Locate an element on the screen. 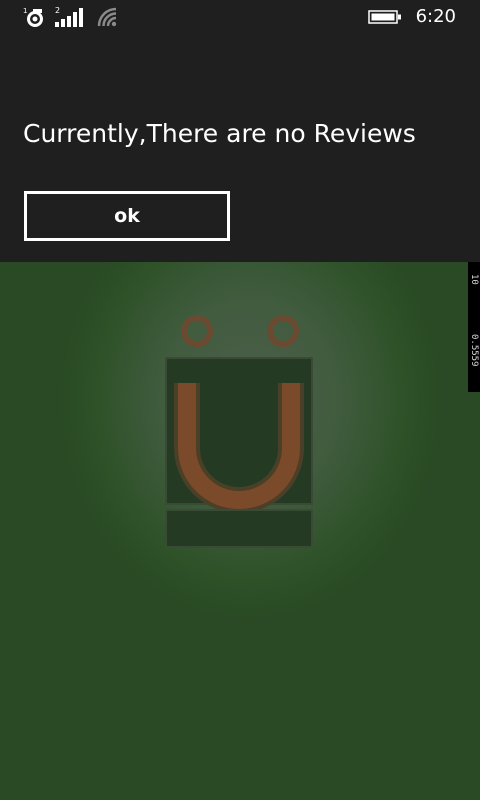 This screenshot has height=800, width=480. app-logo-icon is located at coordinates (239, 431).